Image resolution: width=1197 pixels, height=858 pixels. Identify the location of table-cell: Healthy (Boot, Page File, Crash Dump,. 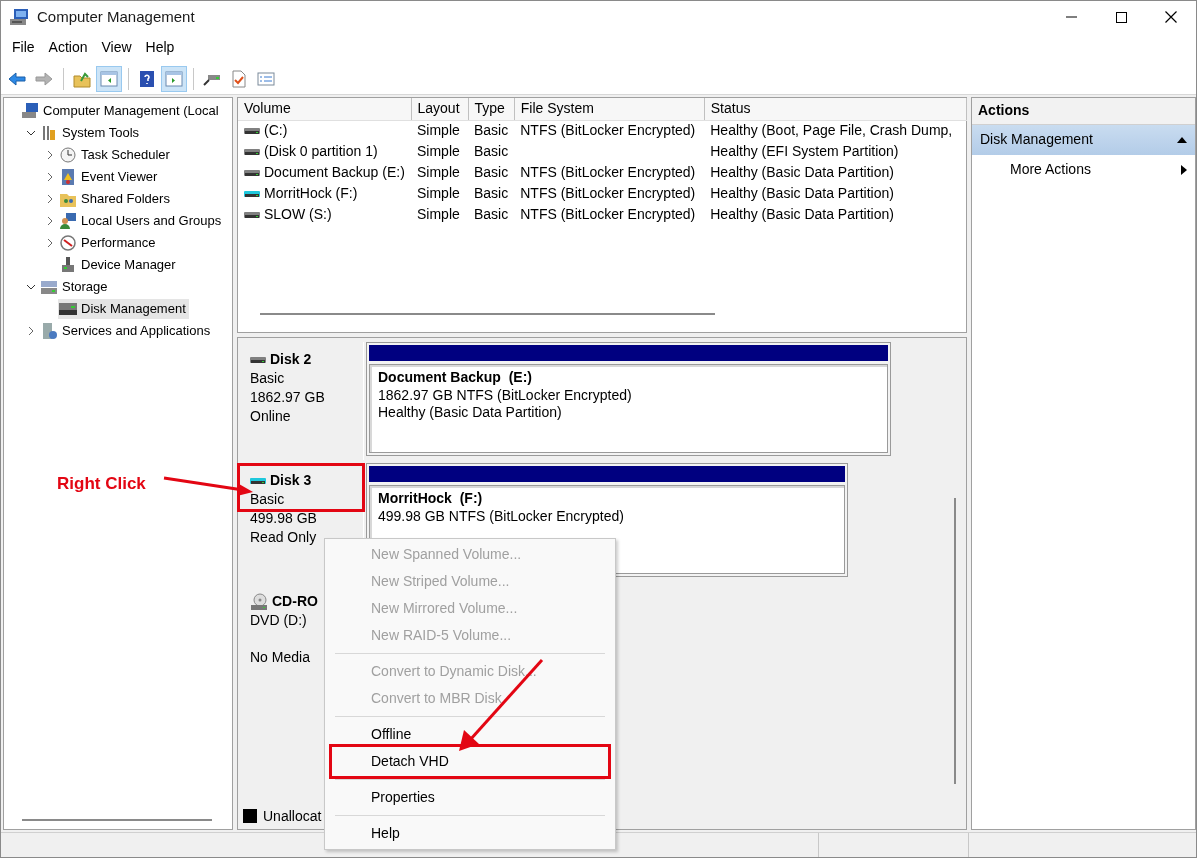
(831, 130).